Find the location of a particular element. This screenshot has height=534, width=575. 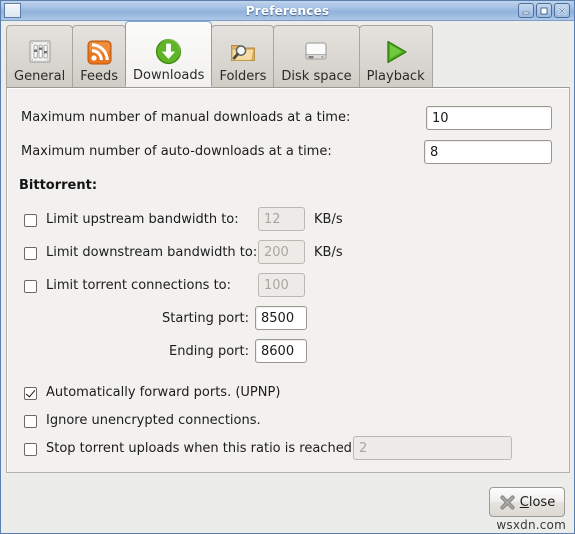

close-button-rest: lose is located at coordinates (542, 502).